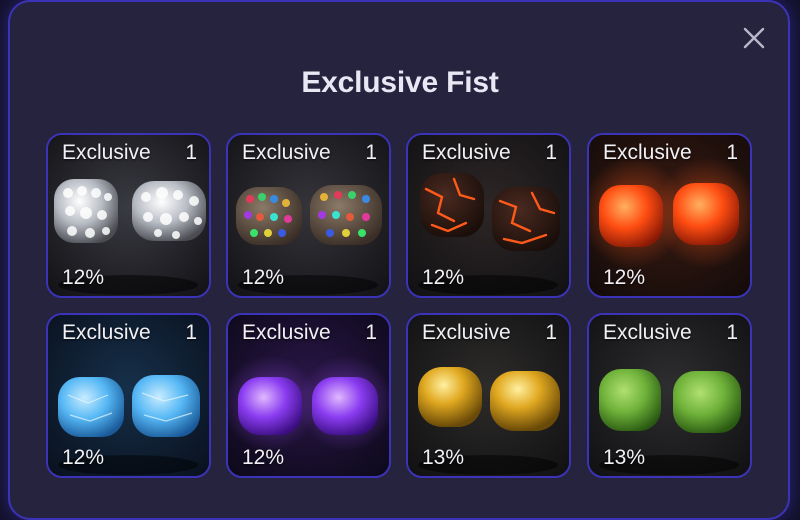 Image resolution: width=800 pixels, height=520 pixels. I want to click on fist-card-void: Exclusive 1 12%, so click(308, 395).